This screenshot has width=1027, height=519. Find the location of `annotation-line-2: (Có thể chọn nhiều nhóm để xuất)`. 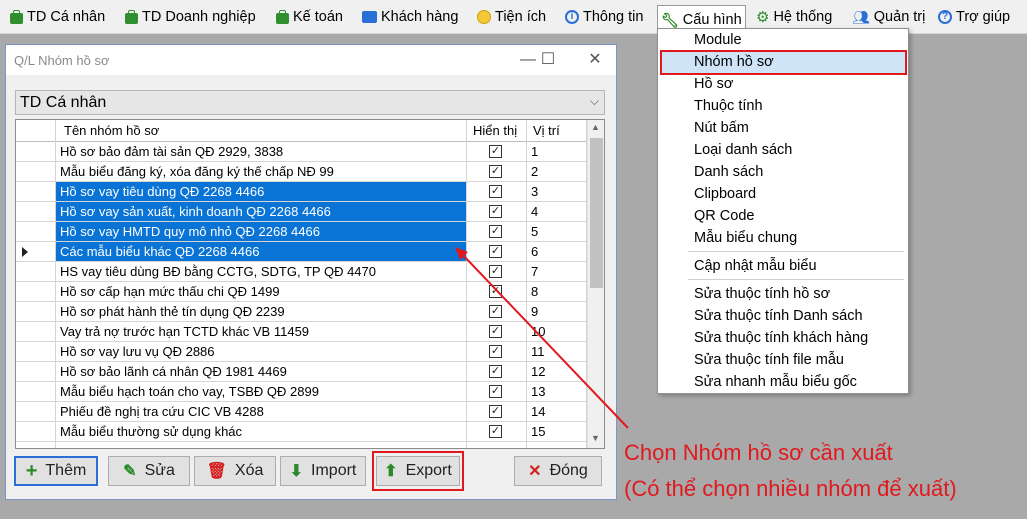

annotation-line-2: (Có thể chọn nhiều nhóm để xuất) is located at coordinates (790, 488).